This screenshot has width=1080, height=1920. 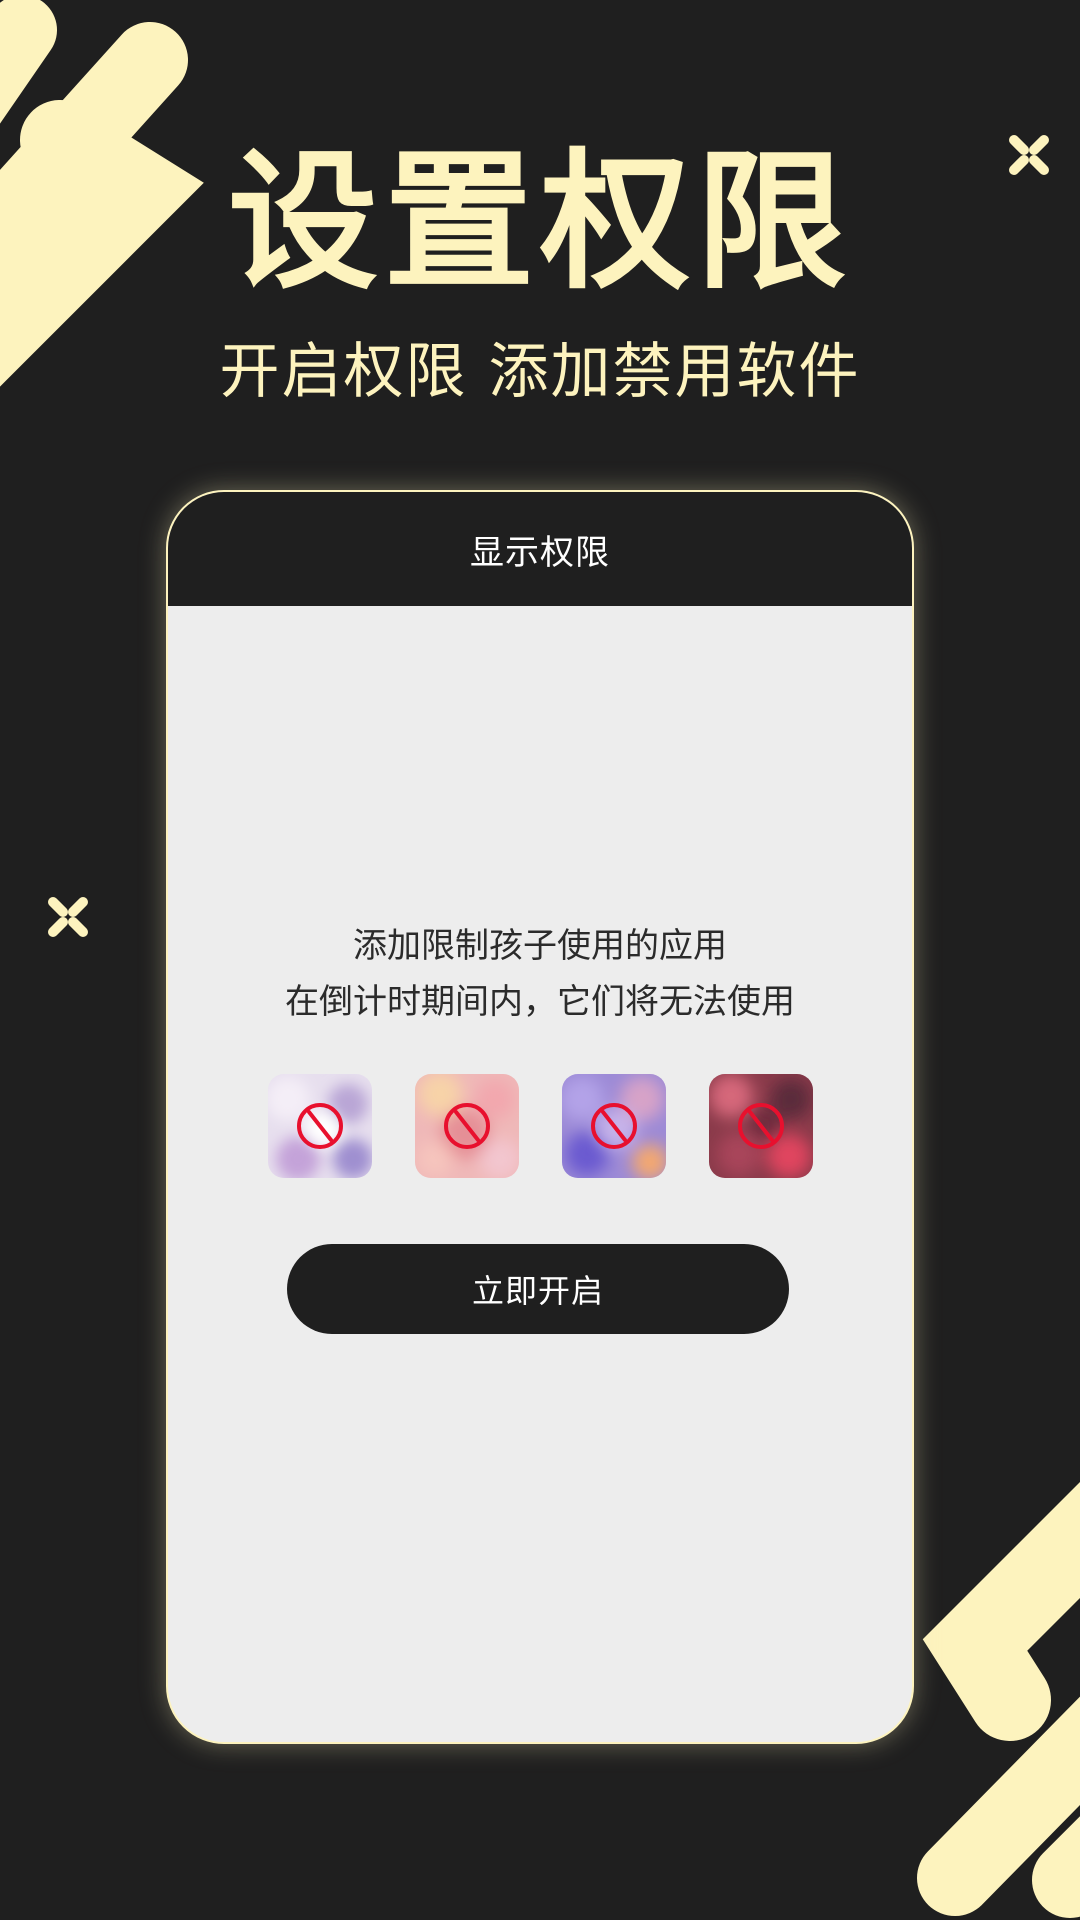 What do you see at coordinates (540, 974) in the screenshot?
I see `card-description: 添加限制孩子使用的应用 在倒计时期间内，它们将无法使用` at bounding box center [540, 974].